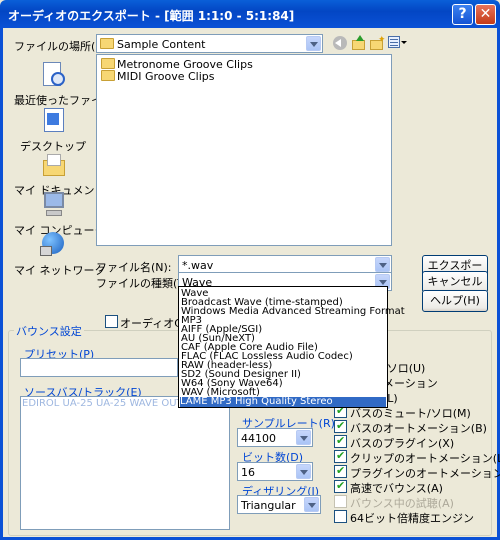 This screenshot has width=500, height=540. Describe the element at coordinates (340, 43) in the screenshot. I see `back-icon` at that location.